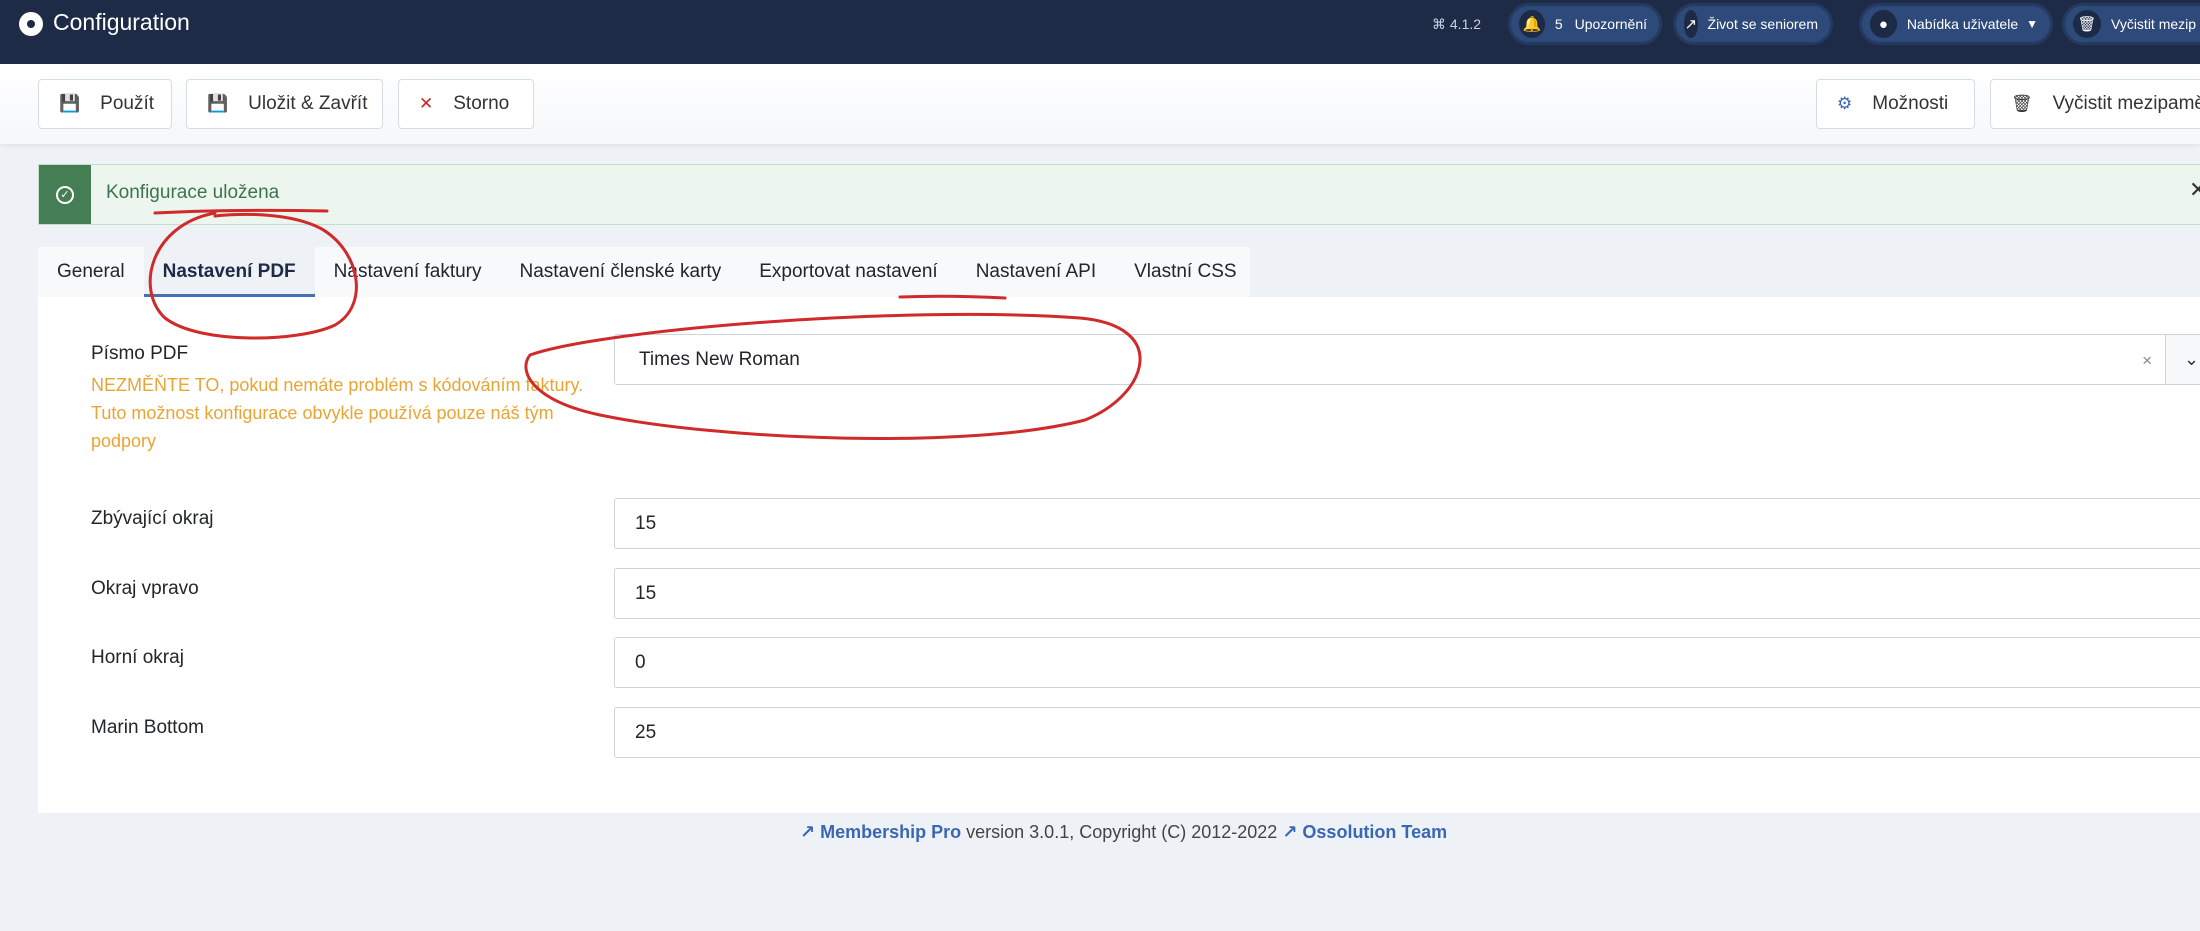 This screenshot has height=931, width=2200. Describe the element at coordinates (1962, 24) in the screenshot. I see `user-menu-label: Nabídka uživatele` at that location.